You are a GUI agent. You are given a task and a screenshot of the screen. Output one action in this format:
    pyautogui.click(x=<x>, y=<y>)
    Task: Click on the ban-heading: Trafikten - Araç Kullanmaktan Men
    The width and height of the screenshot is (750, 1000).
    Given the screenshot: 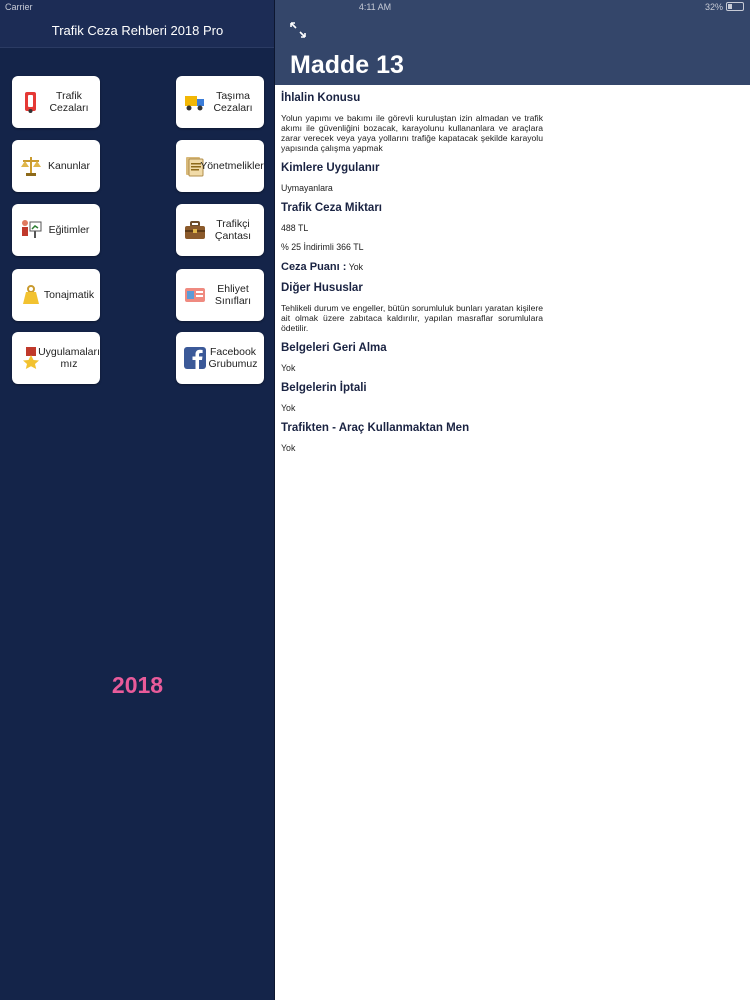 What is the action you would take?
    pyautogui.click(x=375, y=428)
    